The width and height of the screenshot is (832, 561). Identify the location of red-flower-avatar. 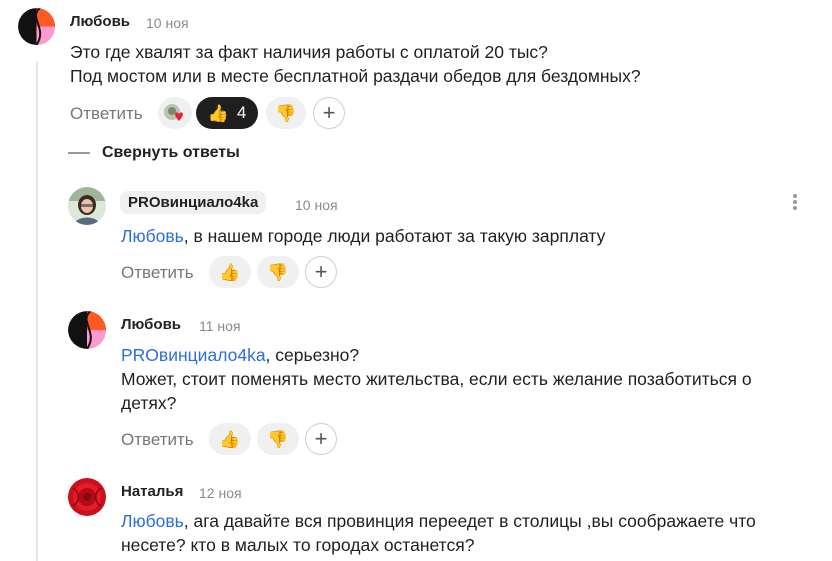
(87, 497).